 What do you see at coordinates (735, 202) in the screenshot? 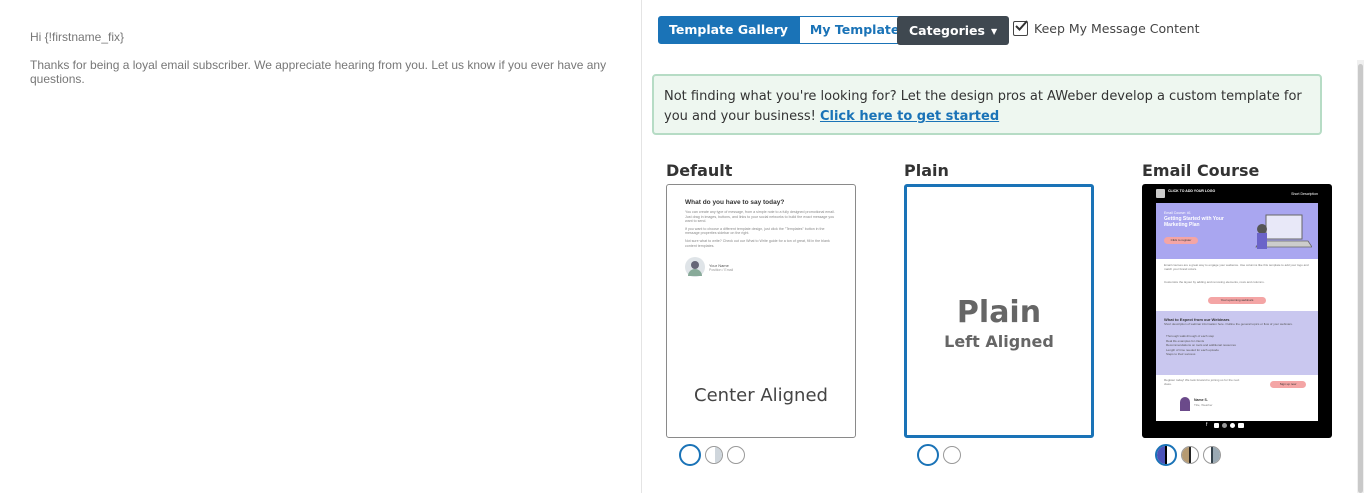
I see `default-preview-heading: What do you have to say today?` at bounding box center [735, 202].